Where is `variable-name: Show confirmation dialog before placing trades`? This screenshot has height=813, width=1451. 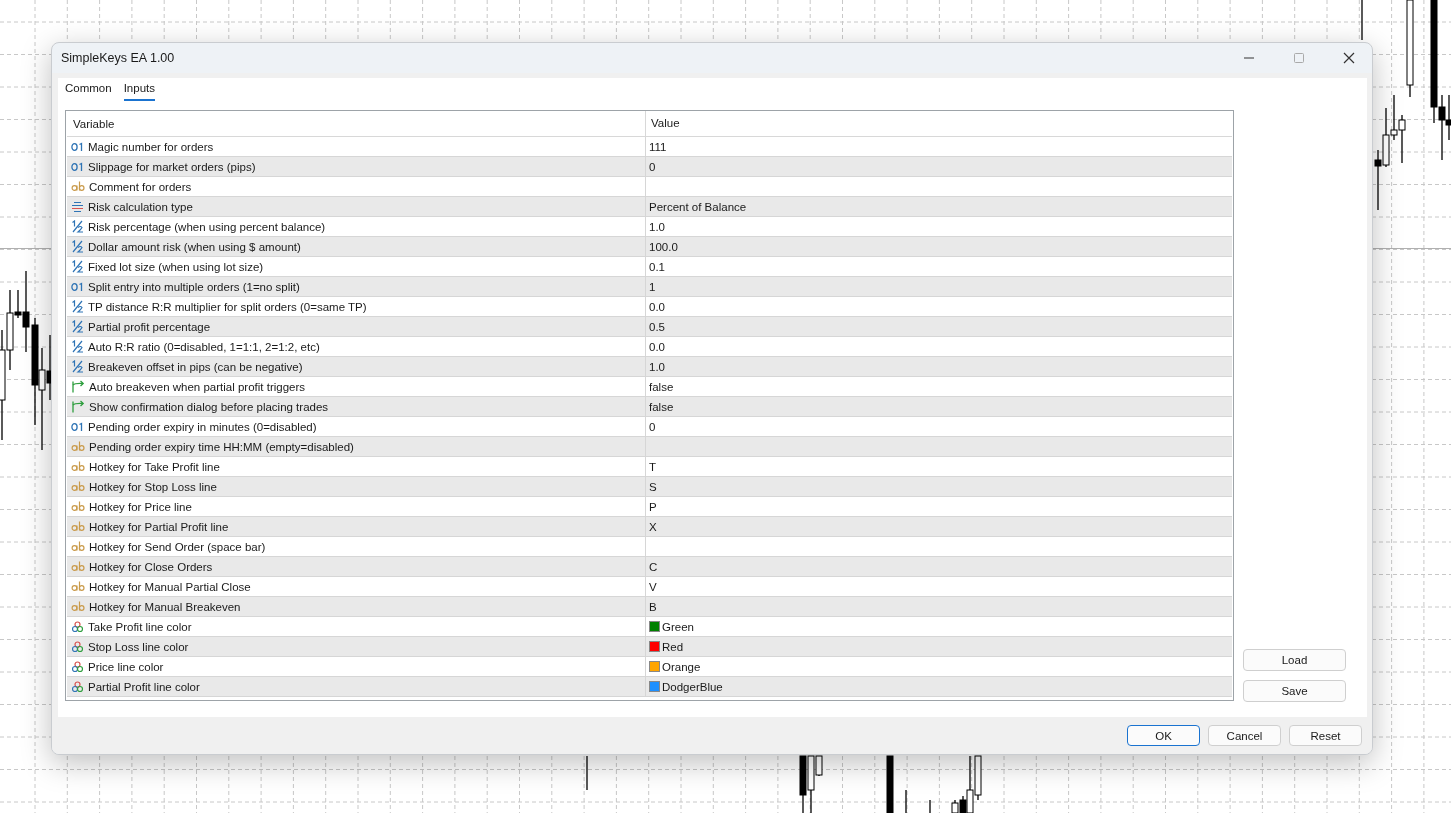 variable-name: Show confirmation dialog before placing trades is located at coordinates (209, 406).